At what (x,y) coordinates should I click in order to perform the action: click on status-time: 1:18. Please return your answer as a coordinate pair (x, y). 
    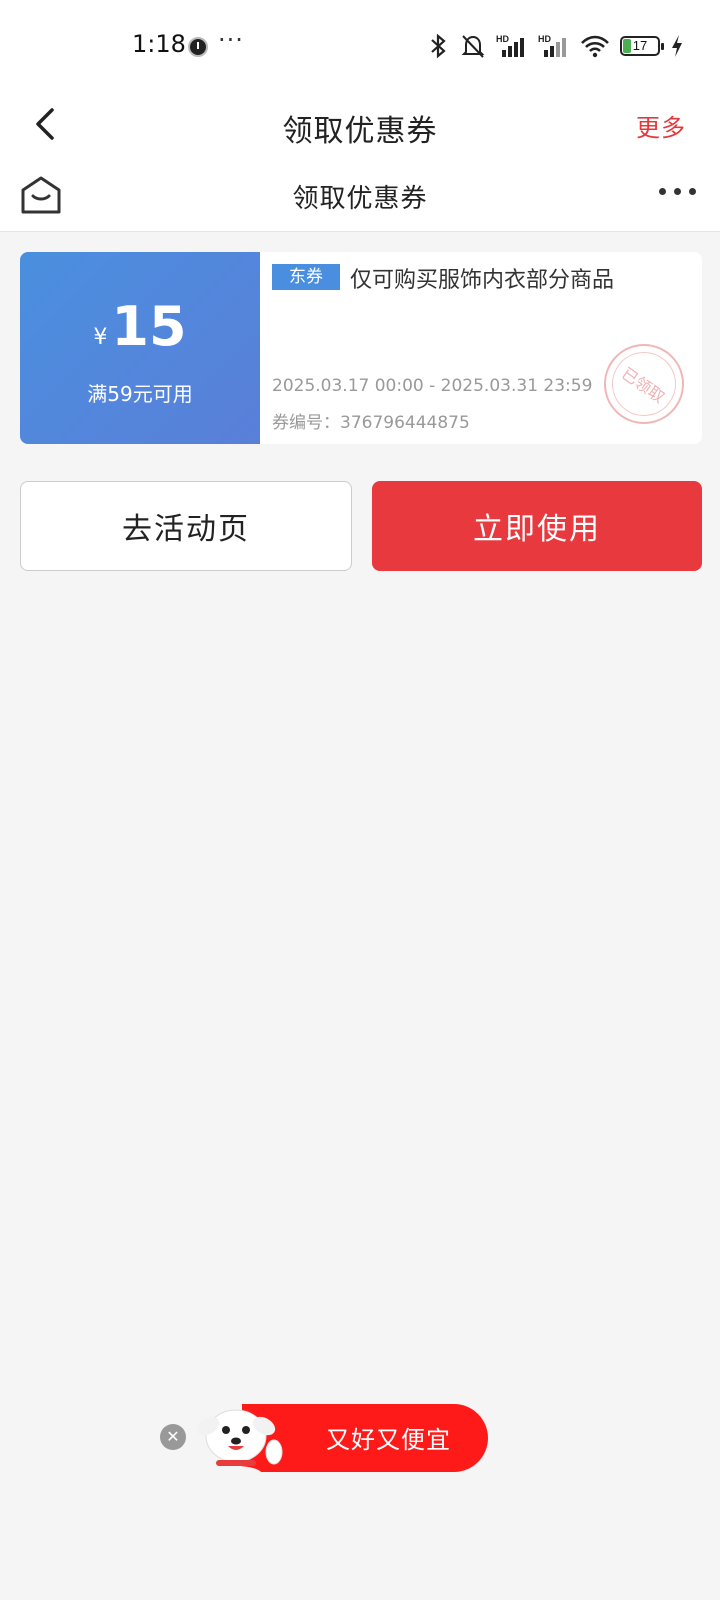
    Looking at the image, I should click on (159, 44).